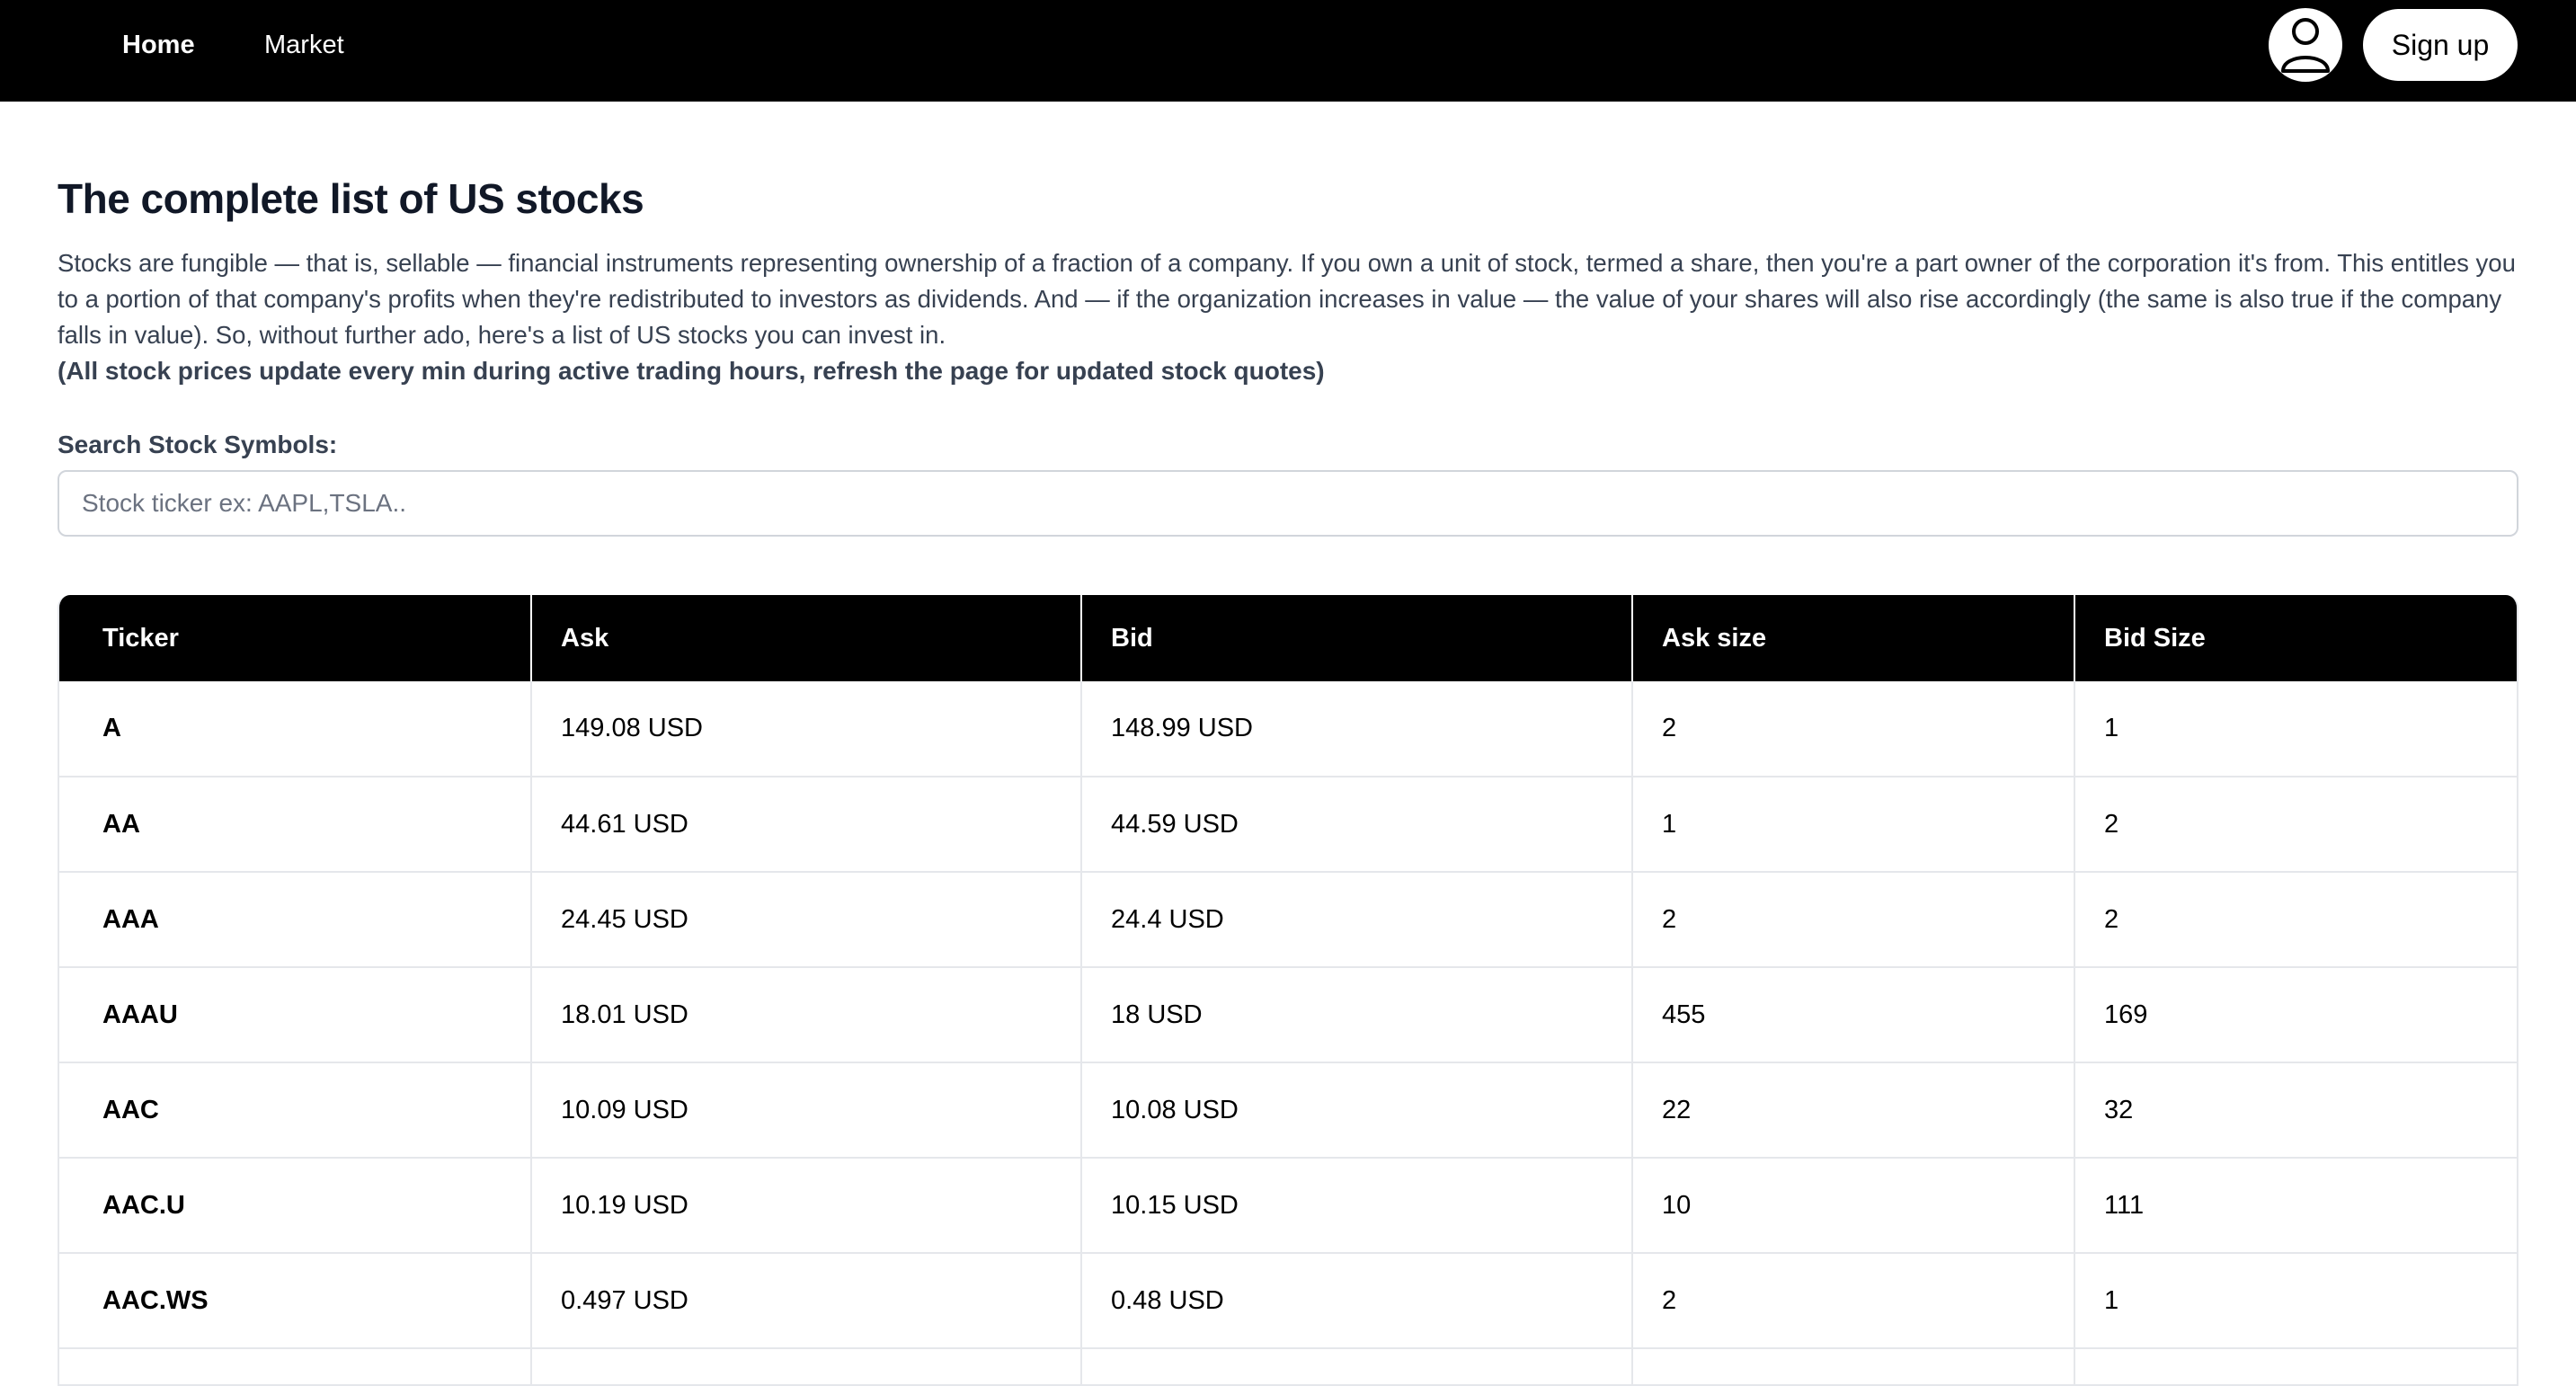 The width and height of the screenshot is (2576, 1386). I want to click on bid-size-cell: 111, so click(2124, 1205).